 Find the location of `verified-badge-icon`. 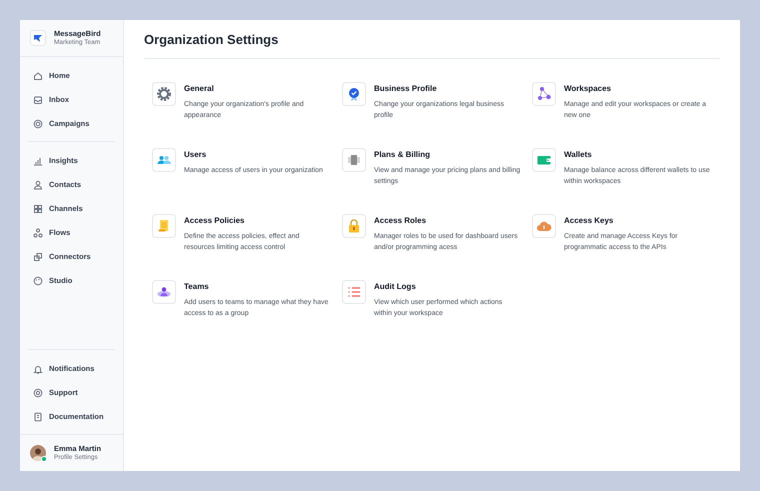

verified-badge-icon is located at coordinates (354, 94).